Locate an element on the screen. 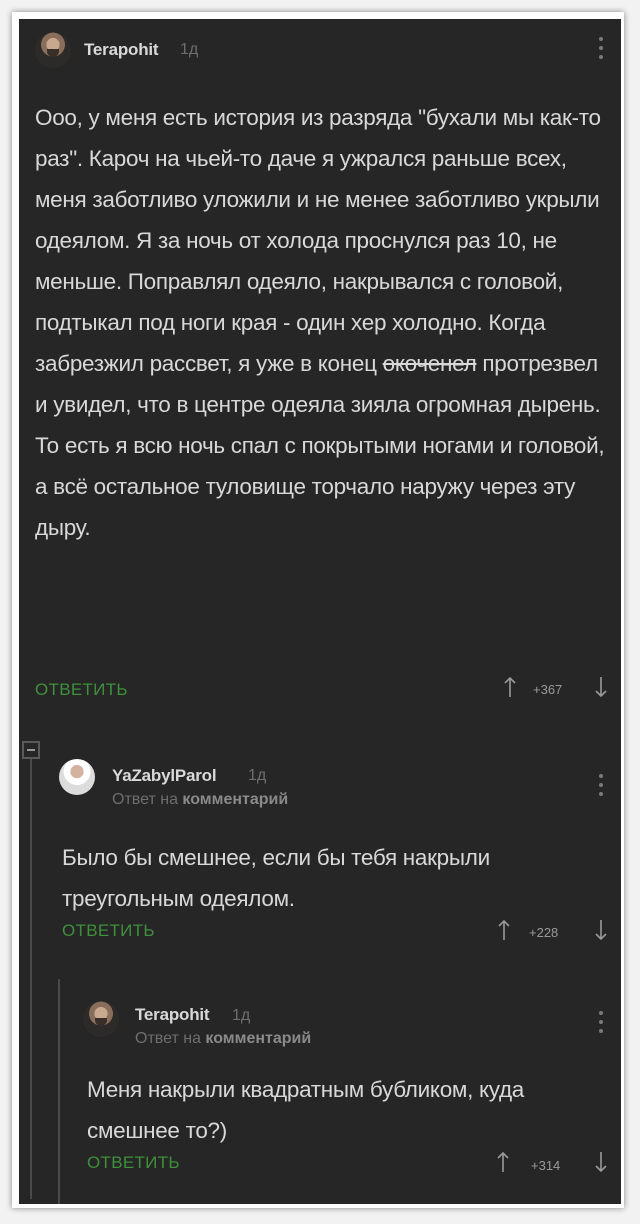 The height and width of the screenshot is (1224, 640). vote-count: +228 is located at coordinates (544, 932).